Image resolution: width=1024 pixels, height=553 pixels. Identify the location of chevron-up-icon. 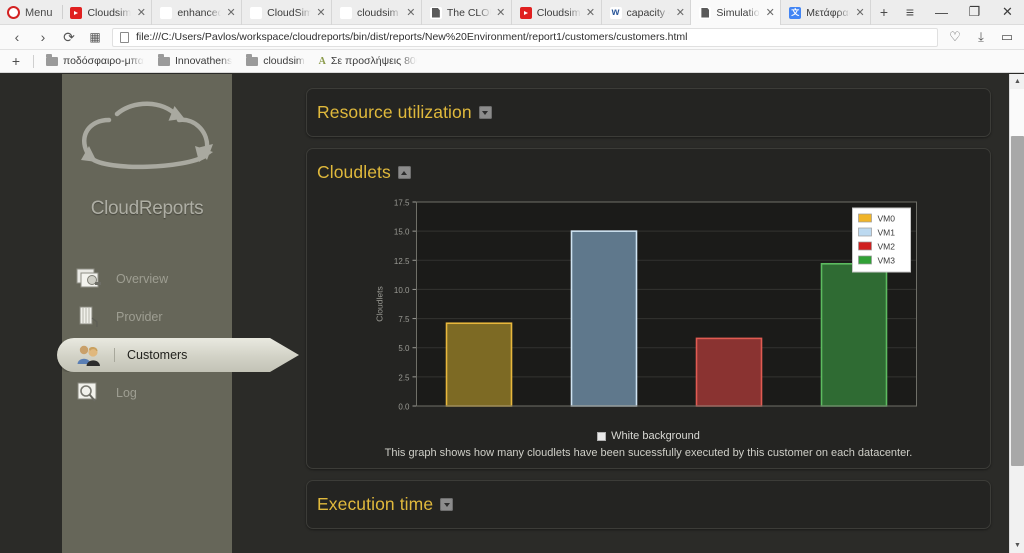
(404, 172).